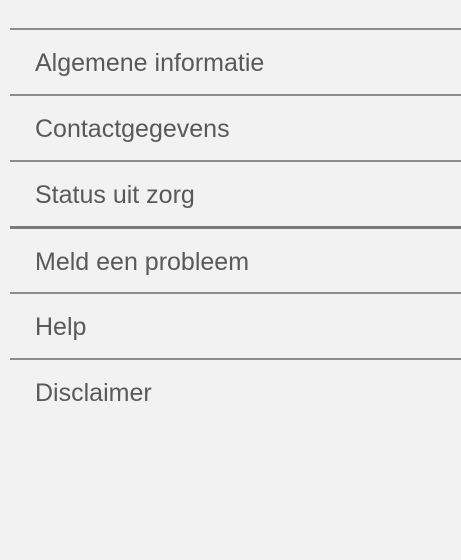 The height and width of the screenshot is (560, 461). What do you see at coordinates (235, 193) in the screenshot?
I see `menu-item-status-uit-zorg: Status uit zorg` at bounding box center [235, 193].